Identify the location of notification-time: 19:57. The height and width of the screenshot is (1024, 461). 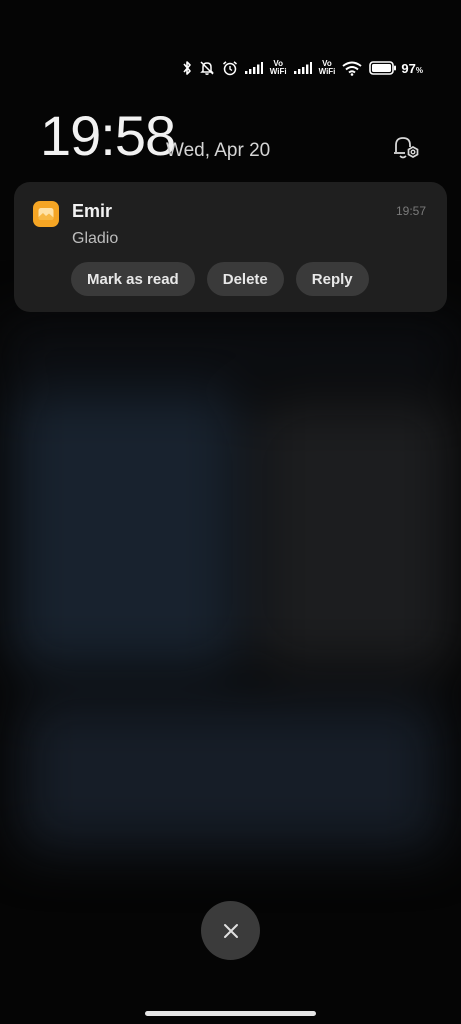
(410, 211).